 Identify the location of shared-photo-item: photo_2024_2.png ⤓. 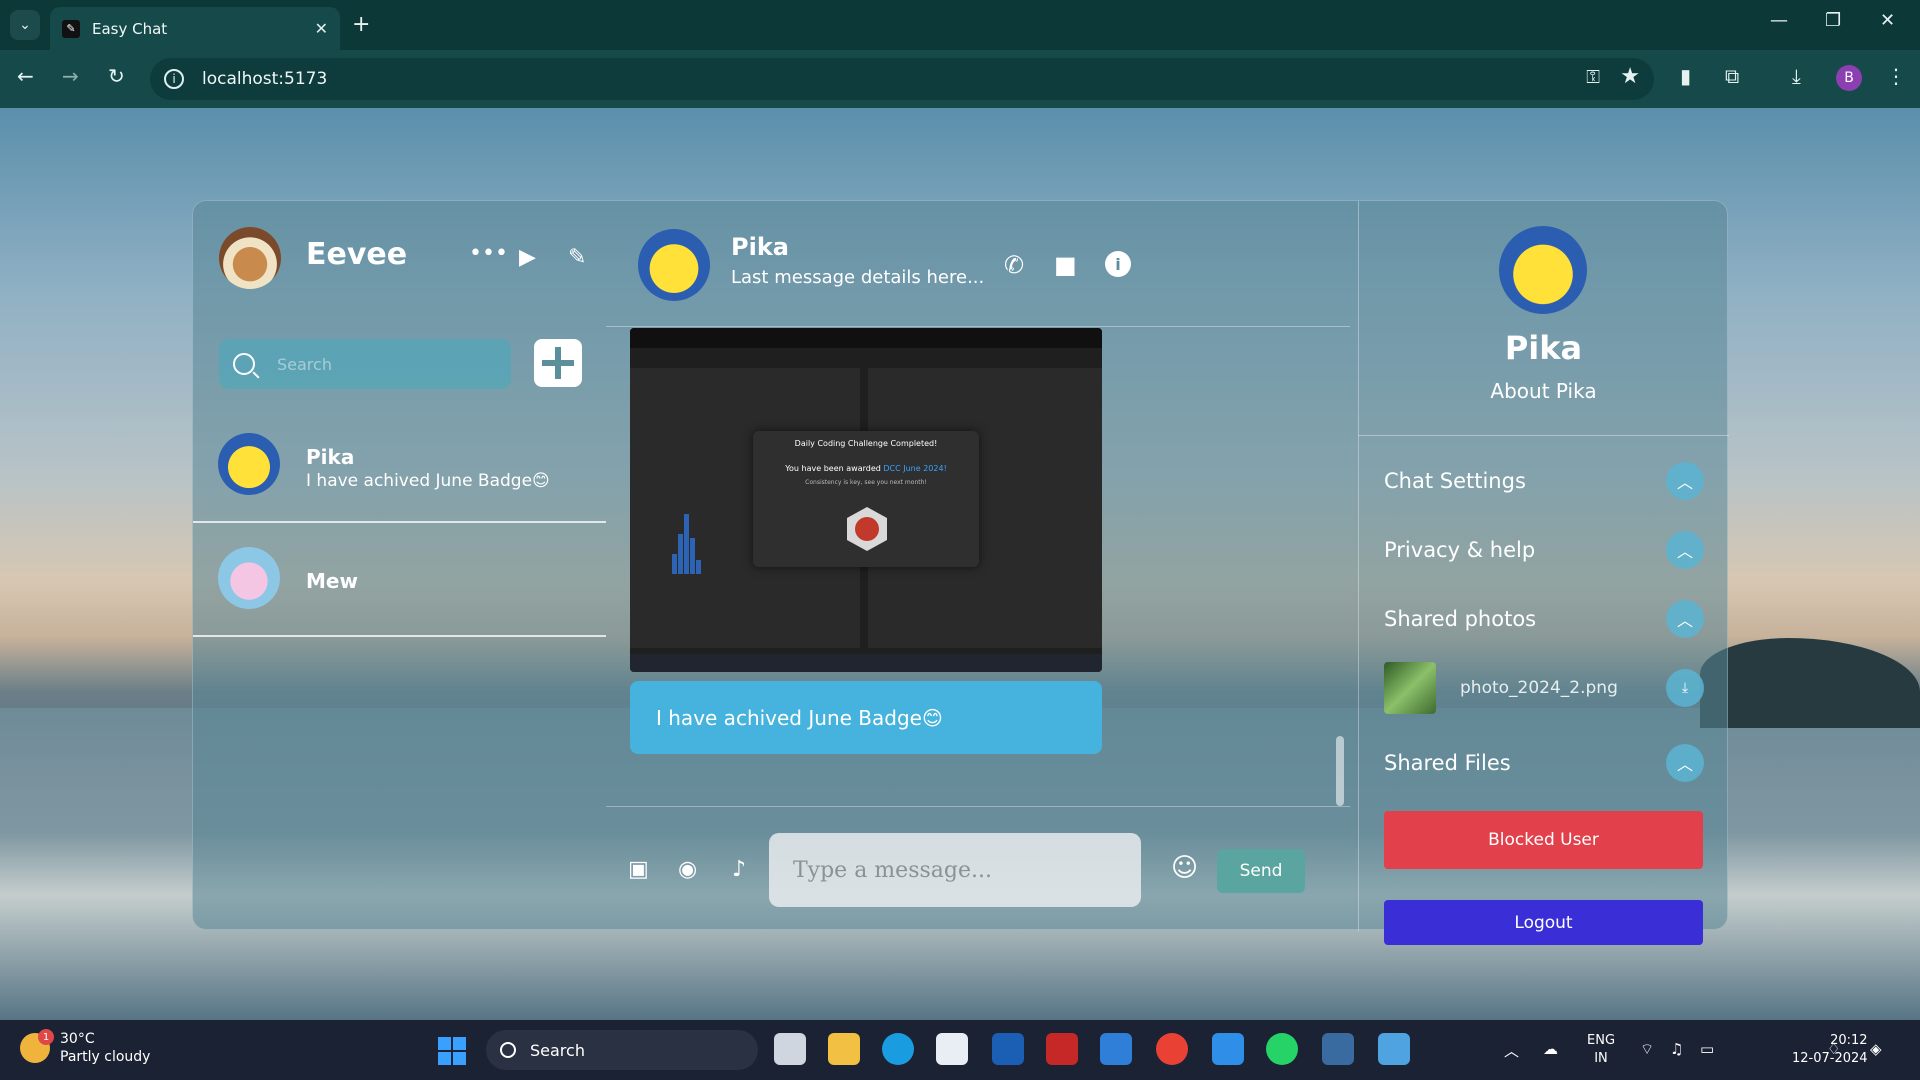
(1544, 688).